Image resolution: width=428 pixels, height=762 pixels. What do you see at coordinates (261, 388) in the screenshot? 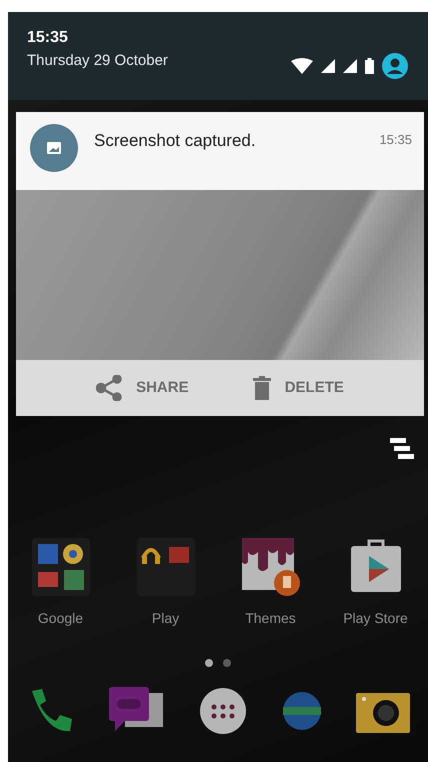
I see `trash-icon` at bounding box center [261, 388].